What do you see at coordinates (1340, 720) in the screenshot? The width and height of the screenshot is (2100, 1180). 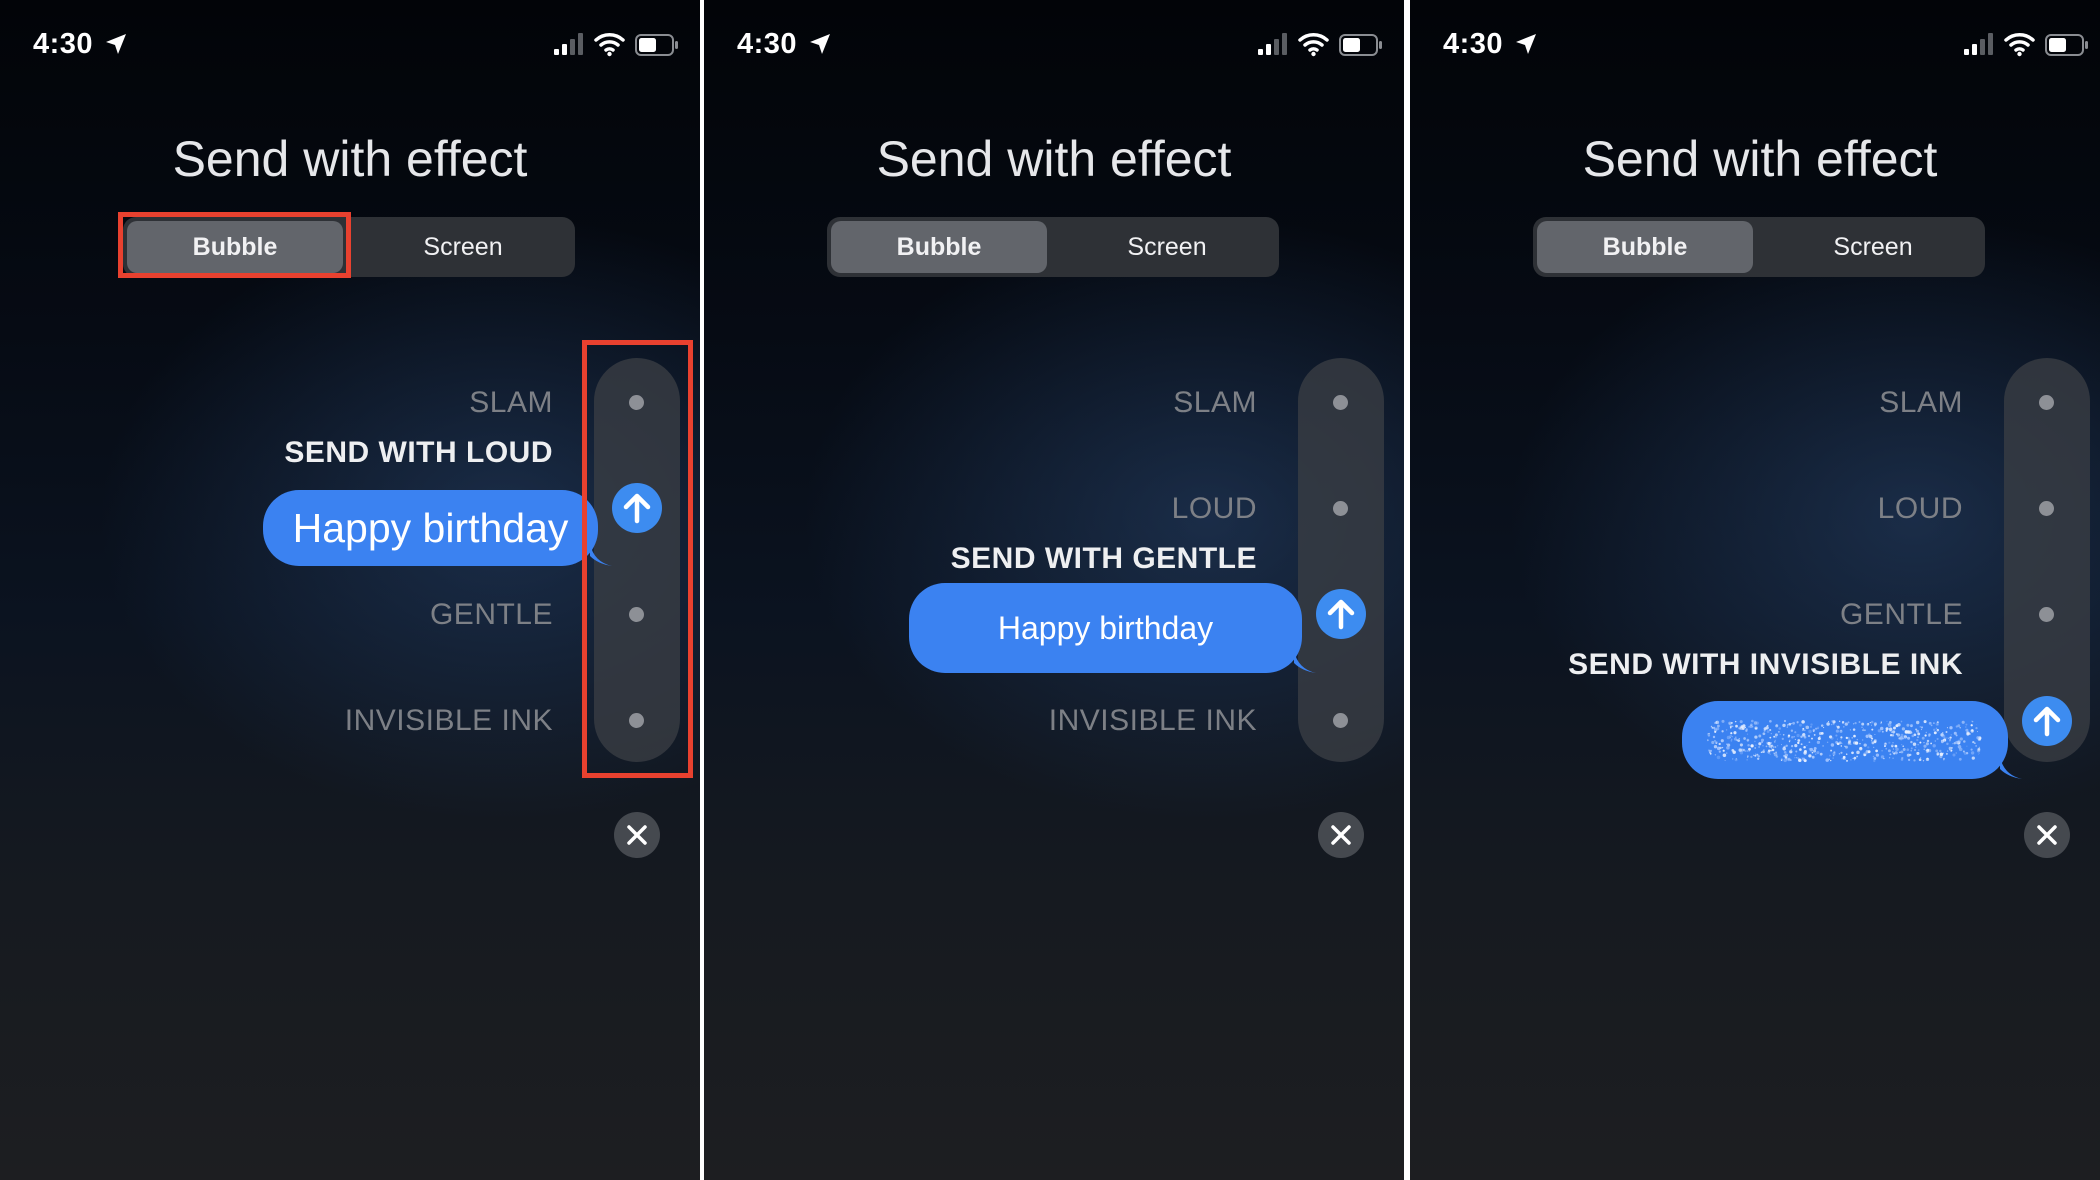 I see `effect-option-dot-invisible-ink` at bounding box center [1340, 720].